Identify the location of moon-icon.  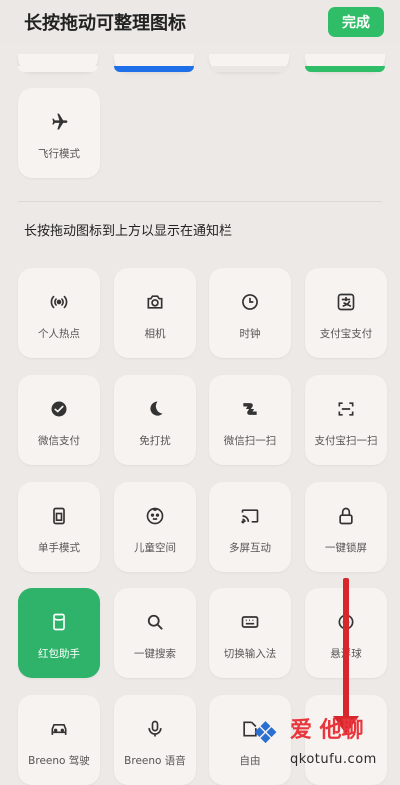
(155, 409).